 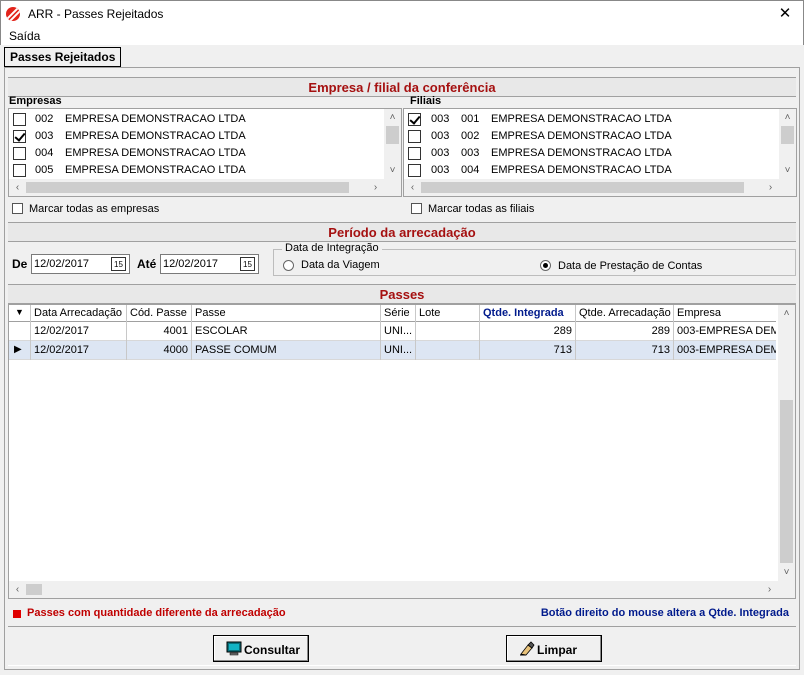 I want to click on tab-passes-rejeitados: Passes Rejeitados, so click(x=63, y=57).